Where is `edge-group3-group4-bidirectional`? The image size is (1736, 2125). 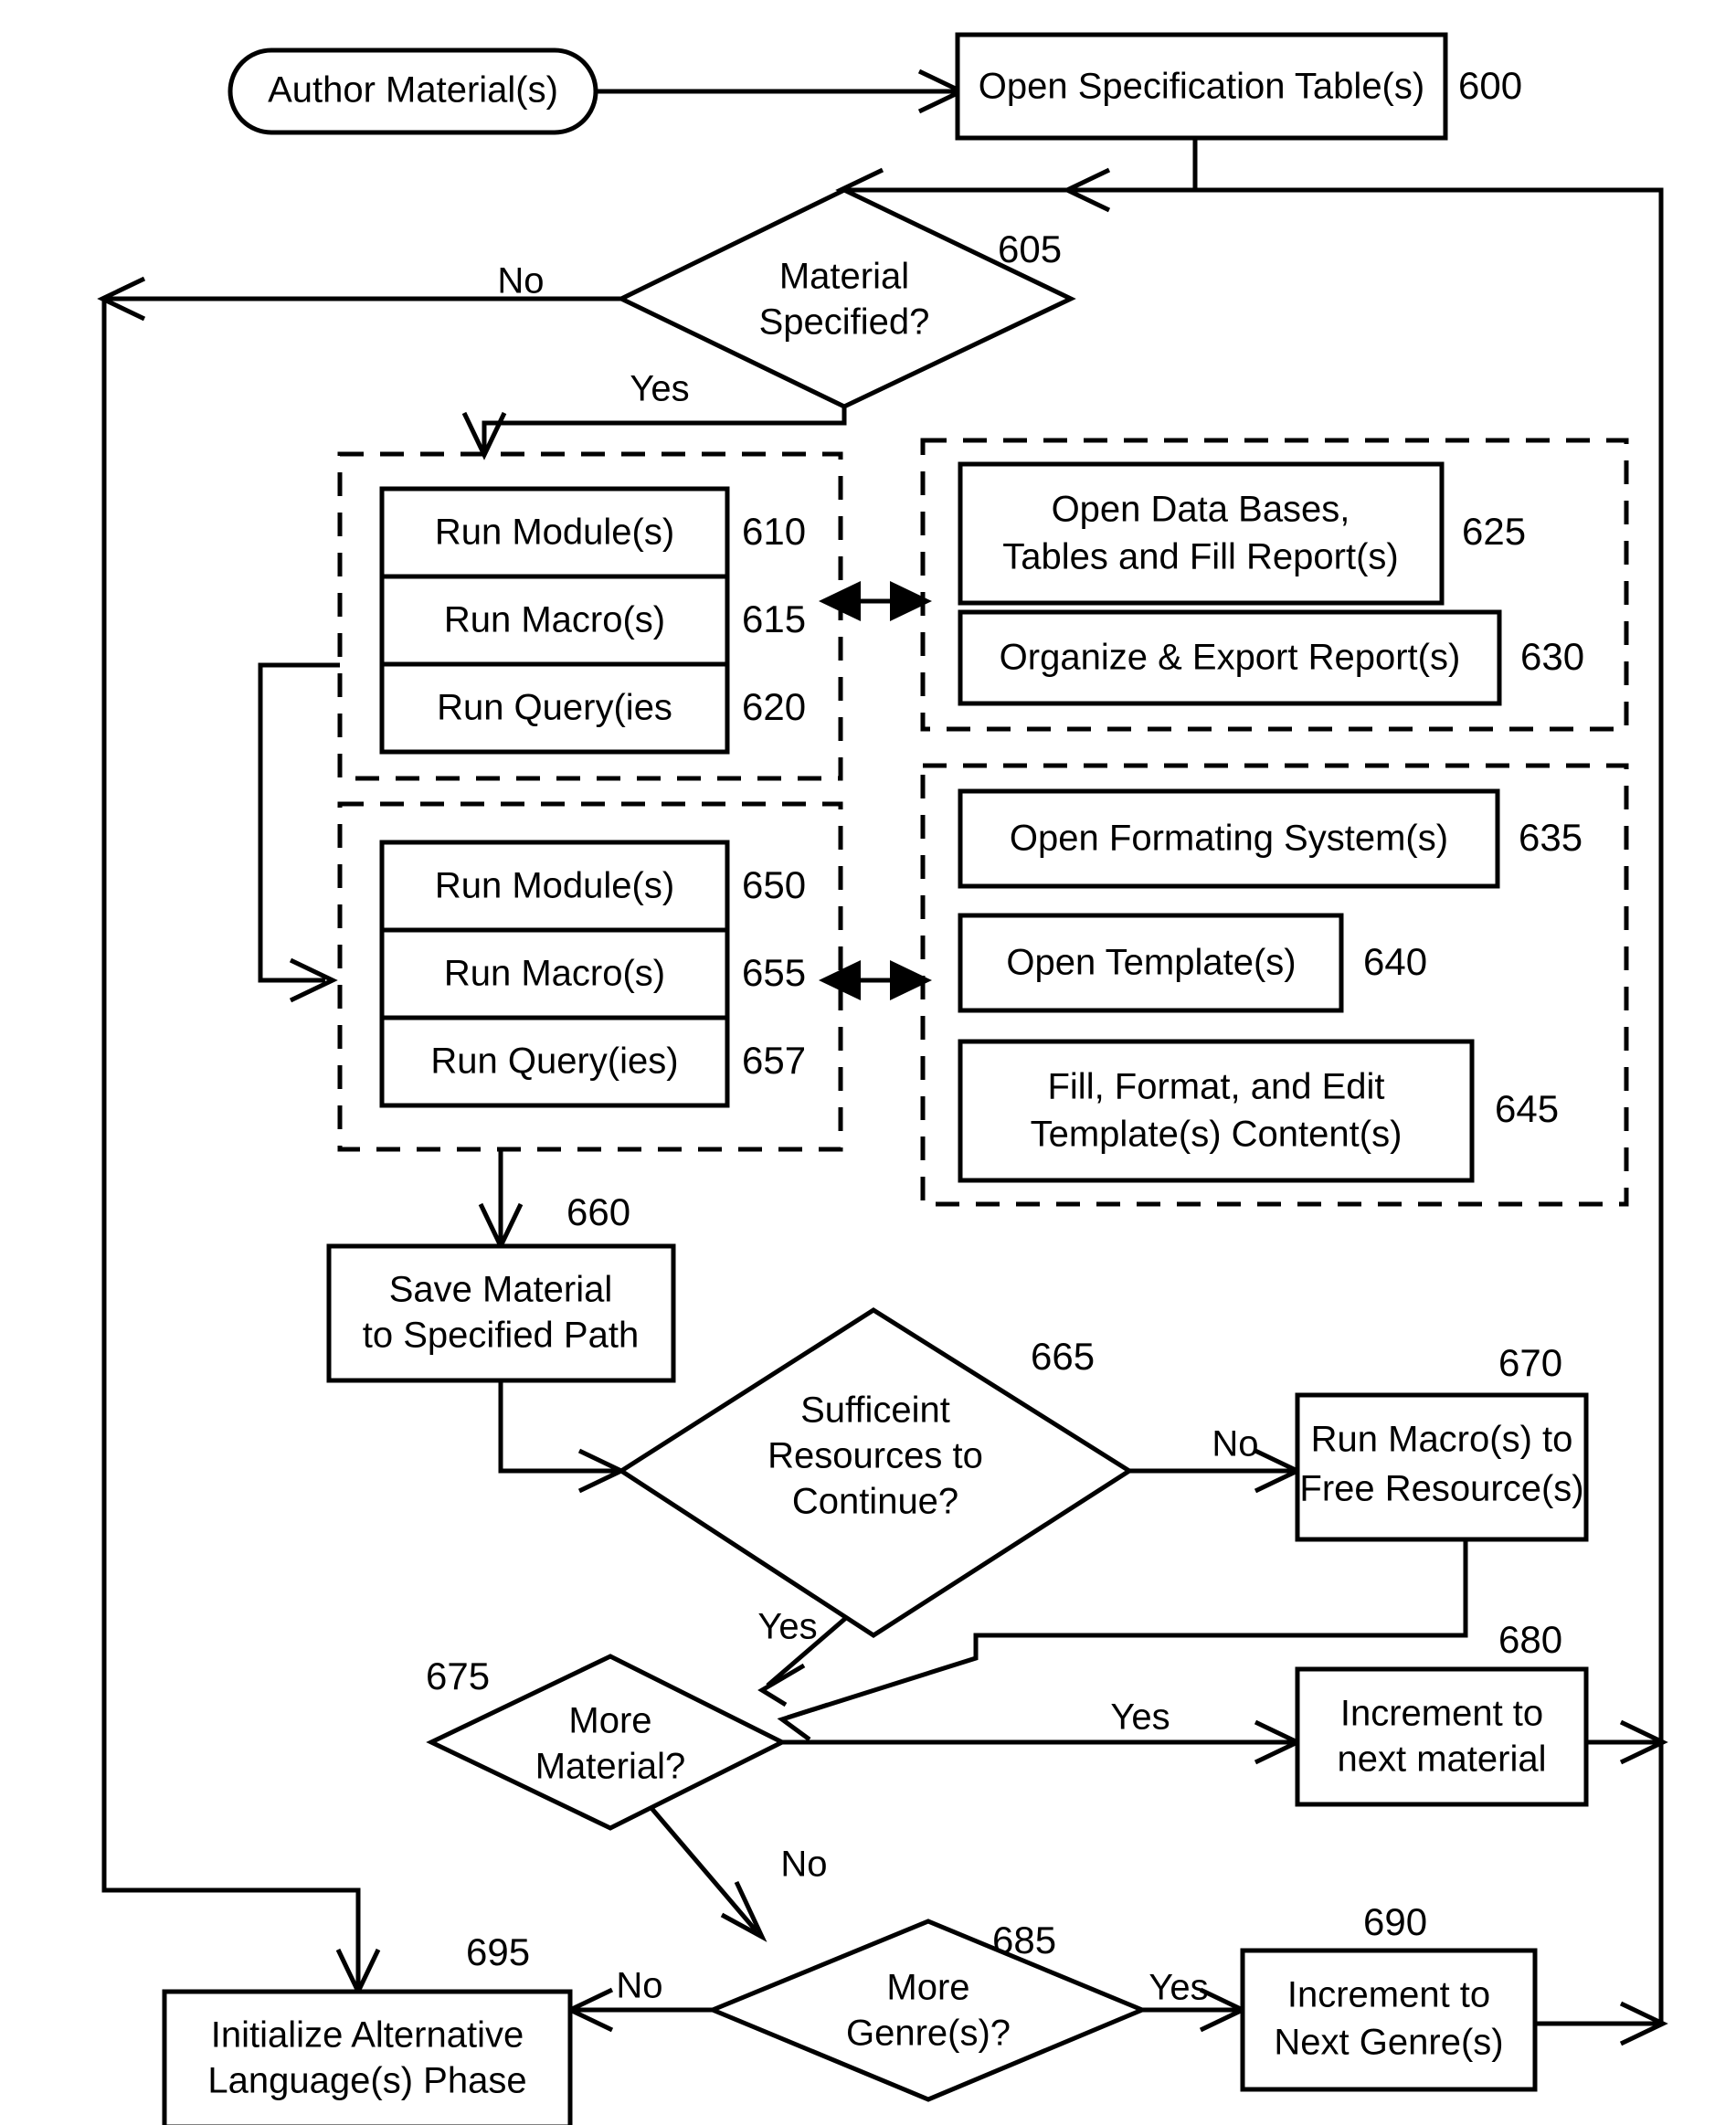
edge-group3-group4-bidirectional is located at coordinates (875, 980).